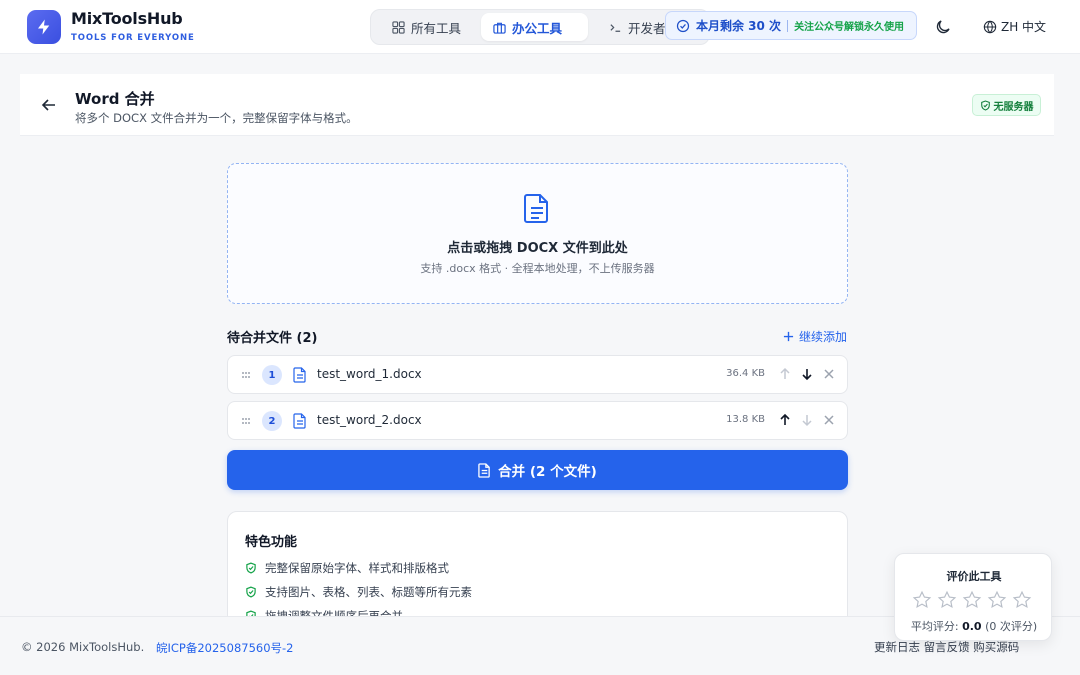 This screenshot has height=675, width=1080. I want to click on unlock-link: 关注公众号解锁永久使用, so click(849, 25).